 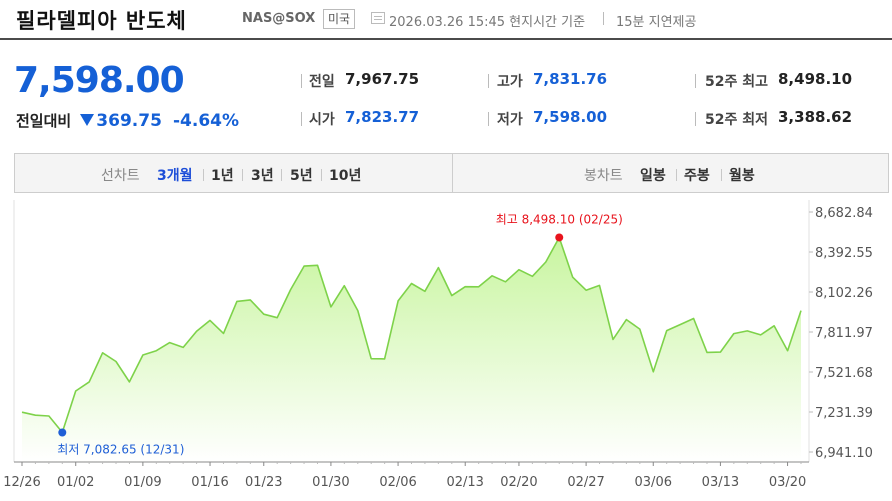 I want to click on stat-label-high: 고가, so click(x=510, y=82).